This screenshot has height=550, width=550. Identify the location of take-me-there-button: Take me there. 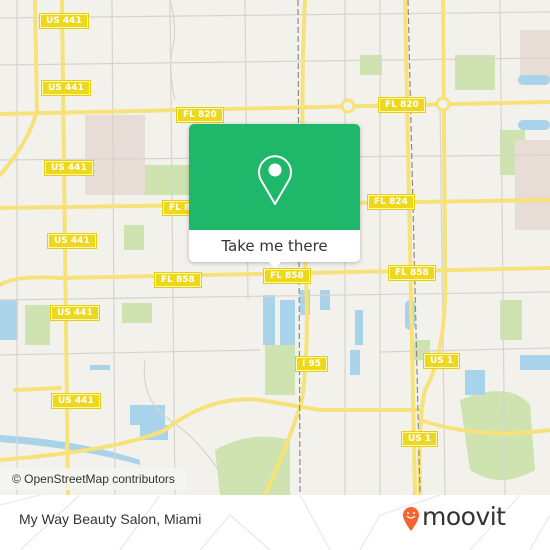
(274, 246).